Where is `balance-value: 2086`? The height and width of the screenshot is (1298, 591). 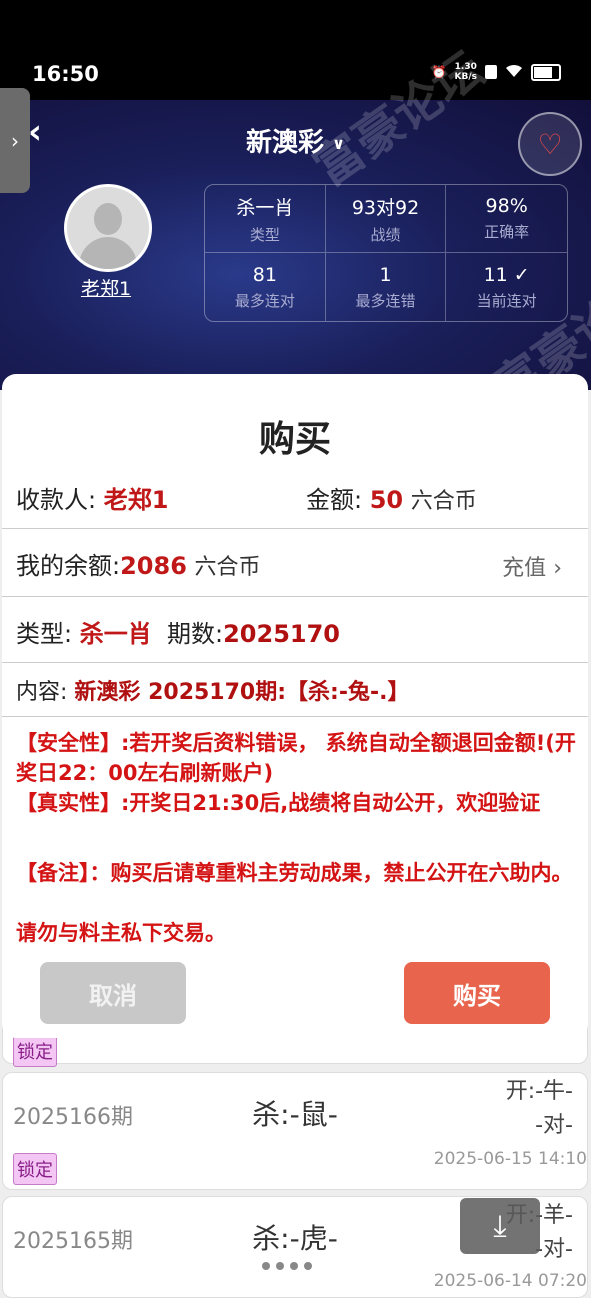 balance-value: 2086 is located at coordinates (153, 566).